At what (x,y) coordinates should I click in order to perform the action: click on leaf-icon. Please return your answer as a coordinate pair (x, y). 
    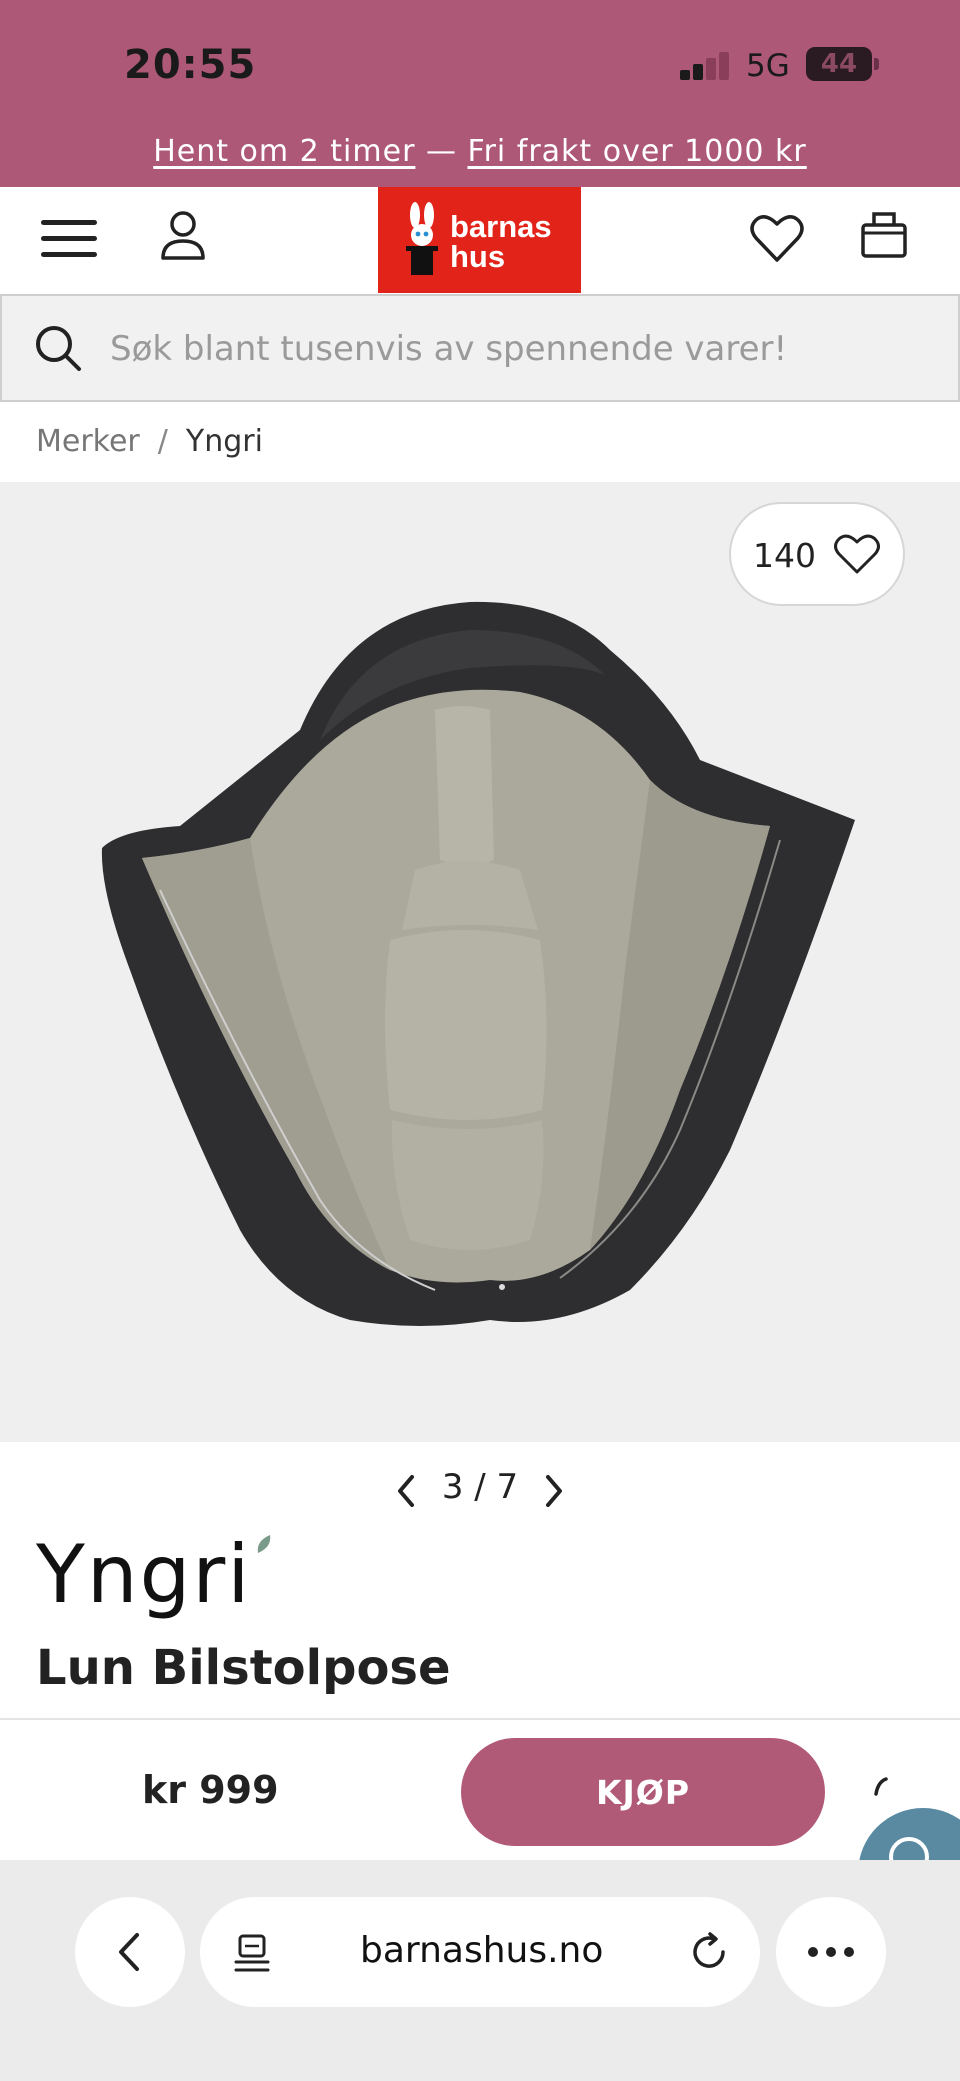
    Looking at the image, I should click on (264, 1544).